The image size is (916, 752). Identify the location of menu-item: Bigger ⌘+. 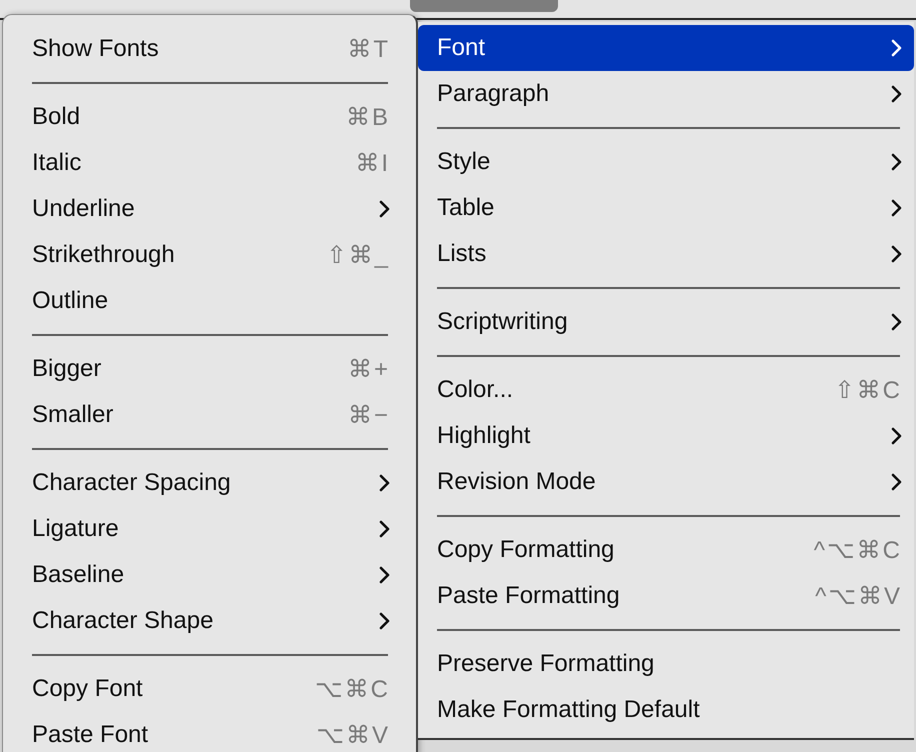
(209, 369).